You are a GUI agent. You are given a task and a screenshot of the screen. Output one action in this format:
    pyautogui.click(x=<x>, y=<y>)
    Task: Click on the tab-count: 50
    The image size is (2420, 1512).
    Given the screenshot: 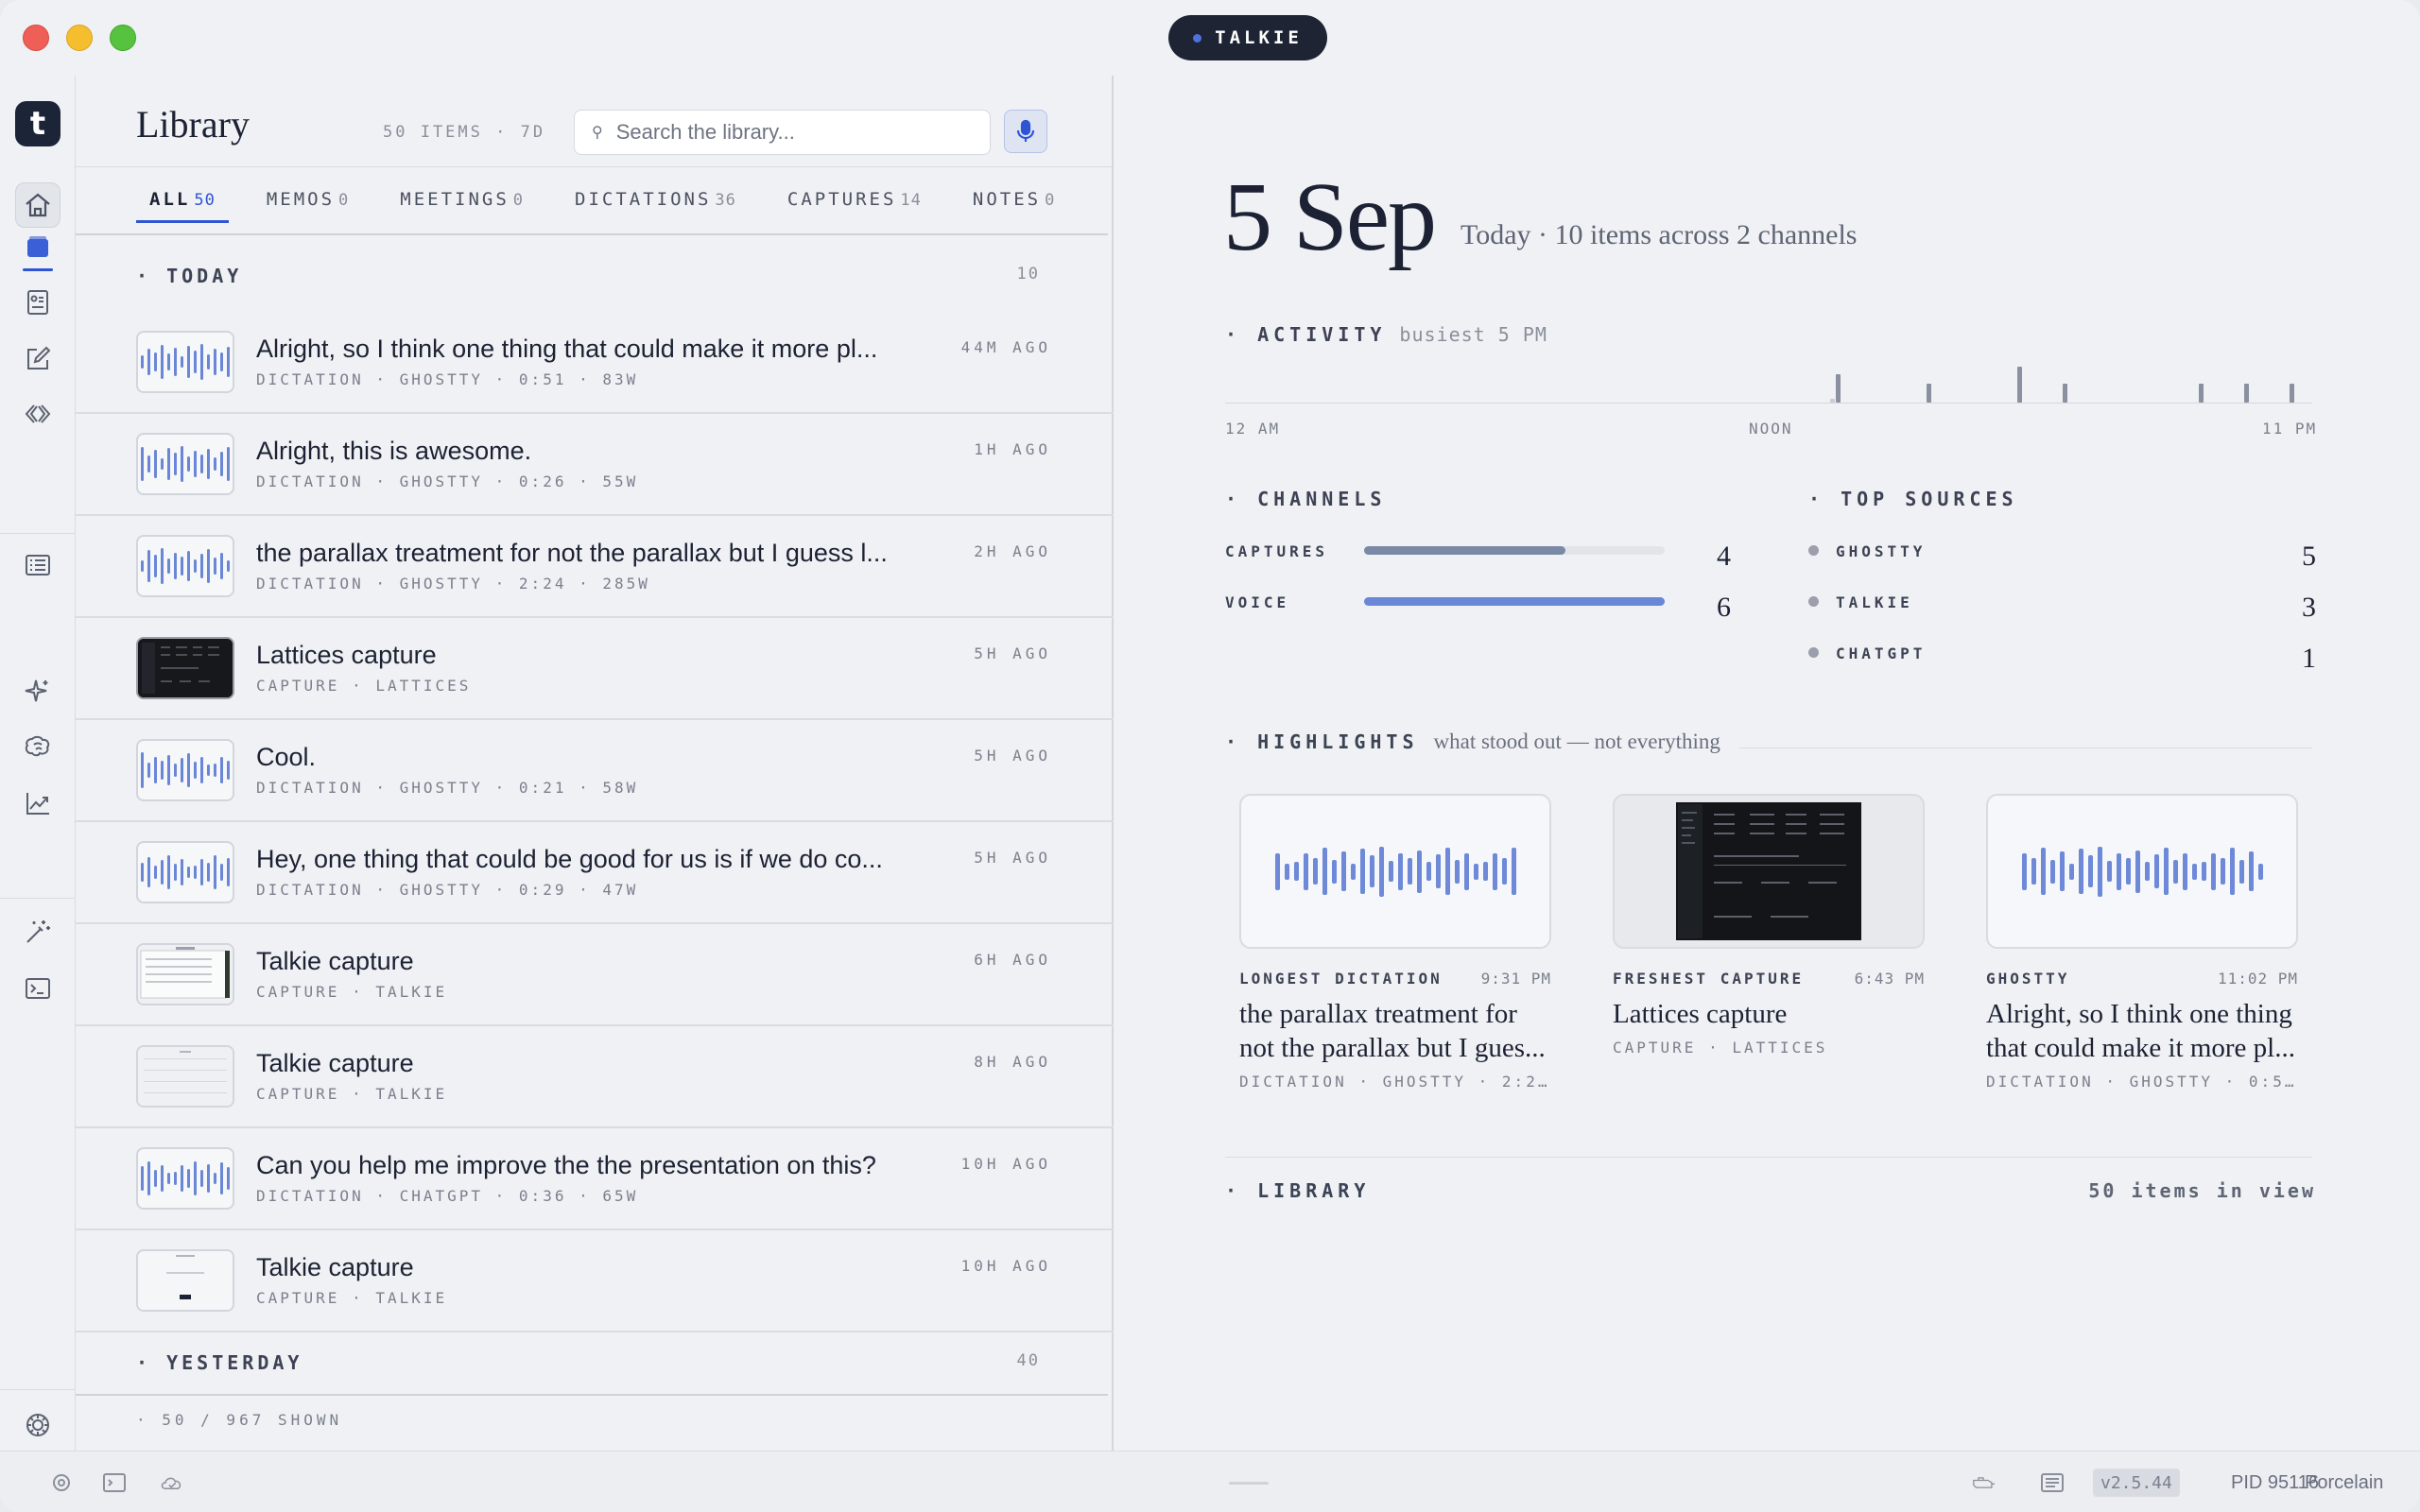 What is the action you would take?
    pyautogui.click(x=205, y=200)
    